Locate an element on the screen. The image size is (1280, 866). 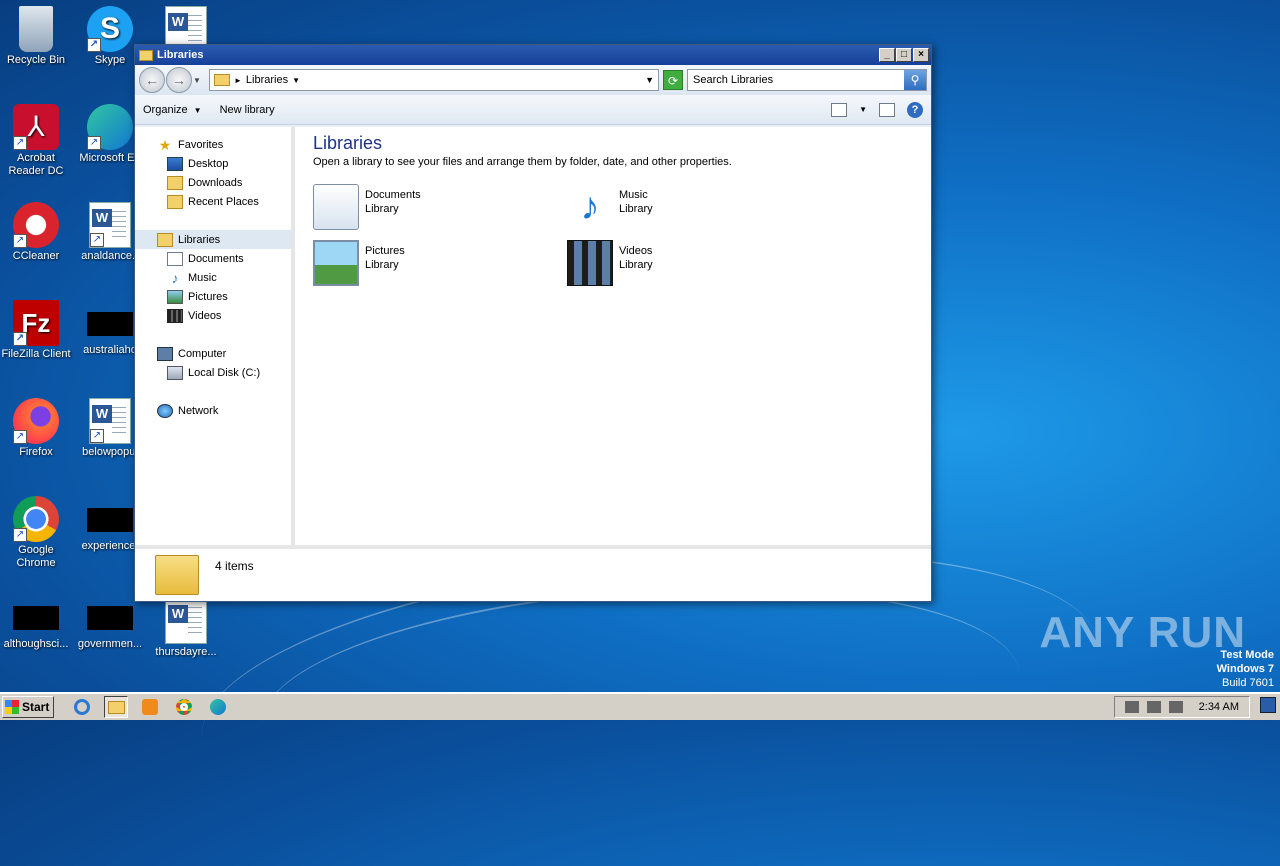
desktop-icon-firefox: ↗ Firefox is located at coordinates (36, 428).